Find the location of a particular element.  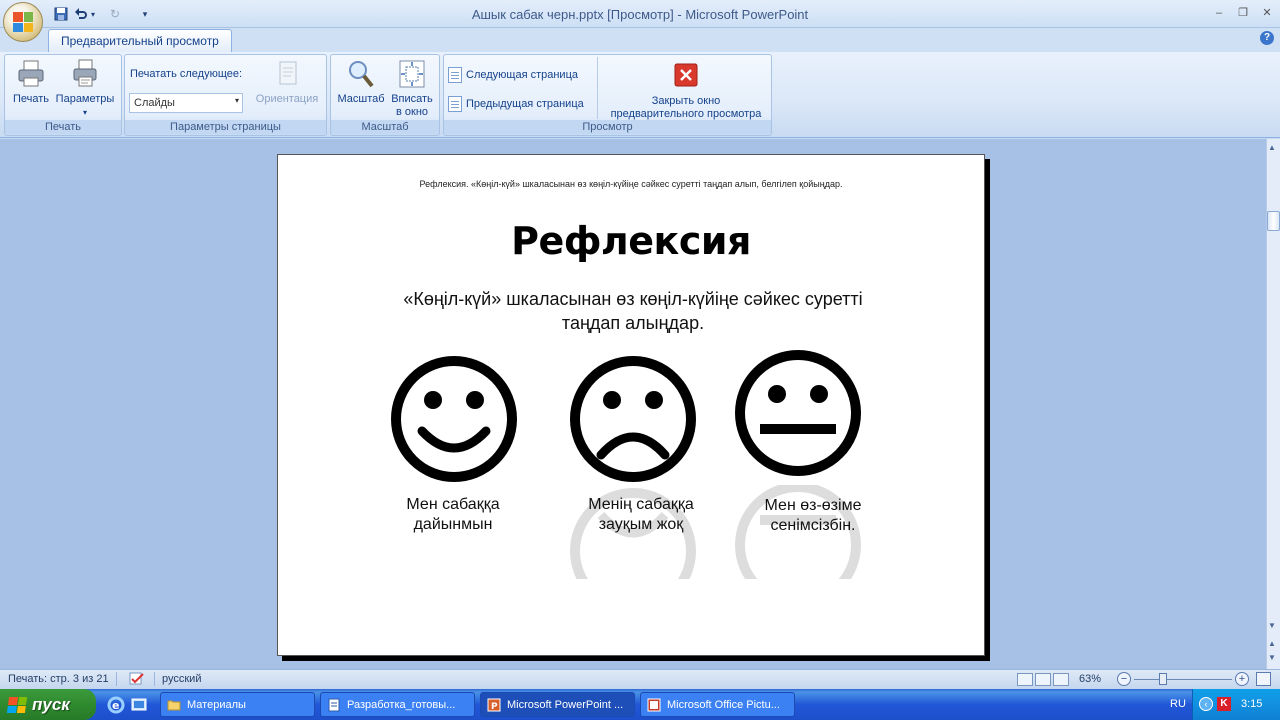

fit-window-icon is located at coordinates (412, 74).